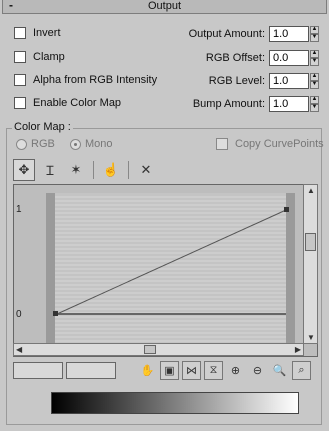  Describe the element at coordinates (75, 144) in the screenshot. I see `radio-dot-selected` at that location.